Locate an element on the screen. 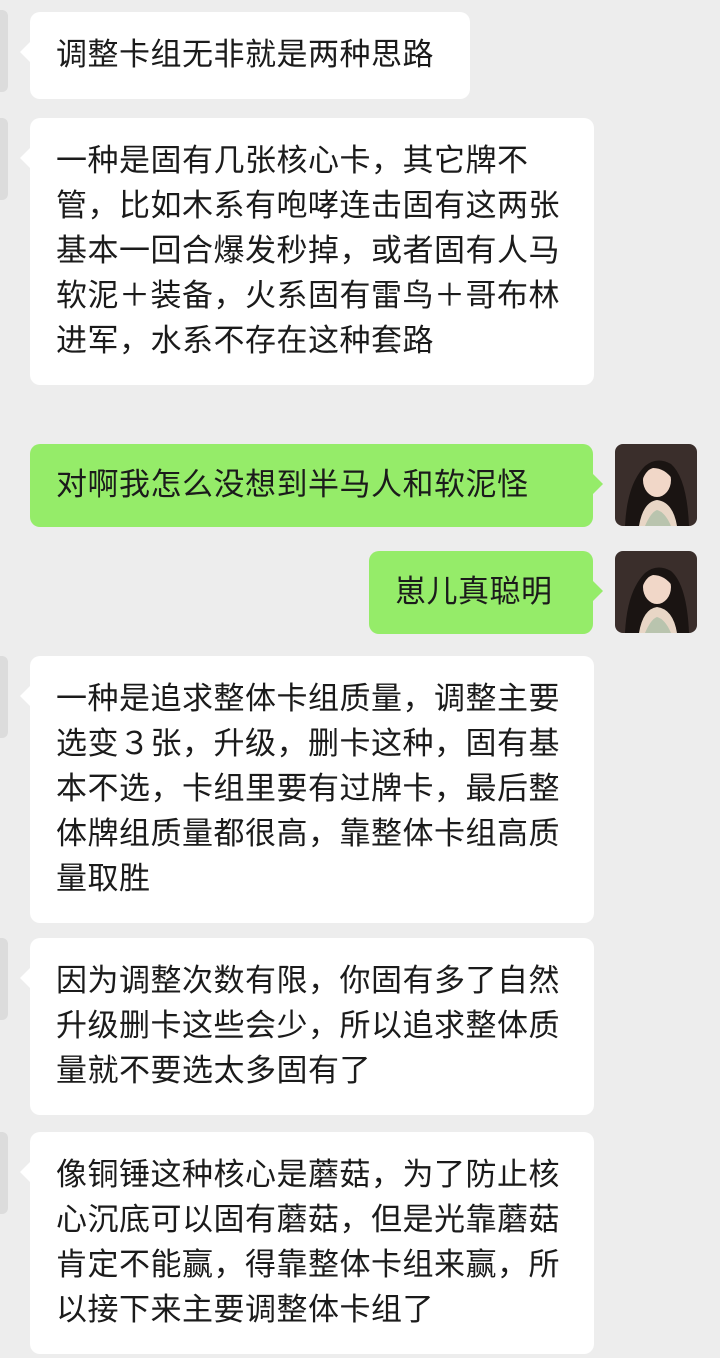  message-bubble-incoming: 调整卡组无非就是两种思路 is located at coordinates (245, 55).